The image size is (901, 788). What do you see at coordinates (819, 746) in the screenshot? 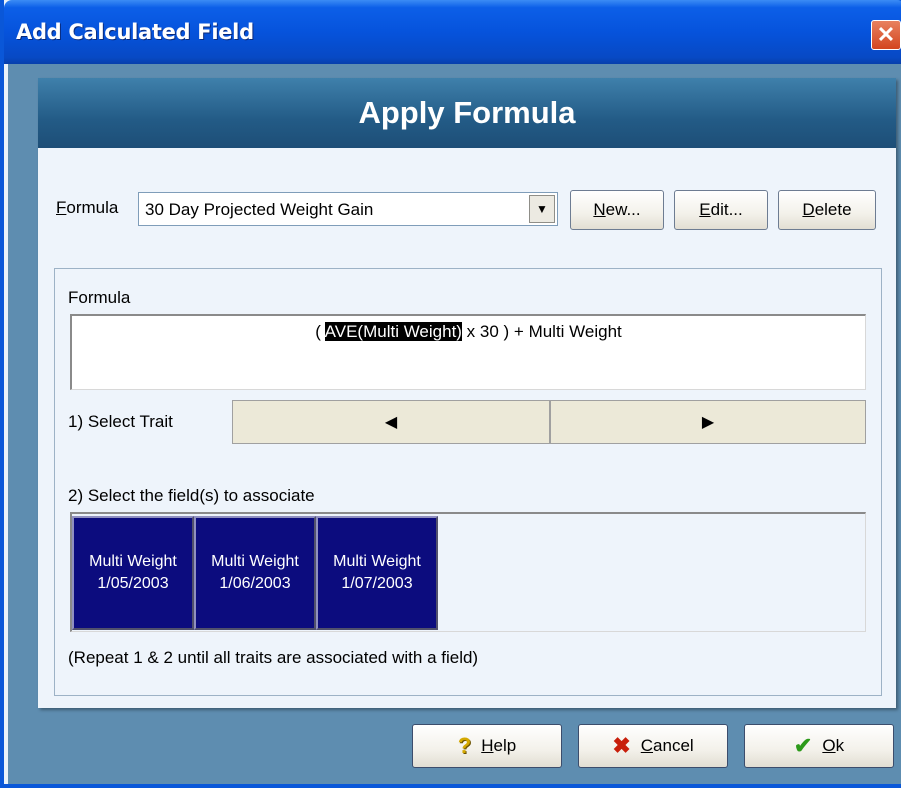
I see `ok-button: ✔ Ok` at bounding box center [819, 746].